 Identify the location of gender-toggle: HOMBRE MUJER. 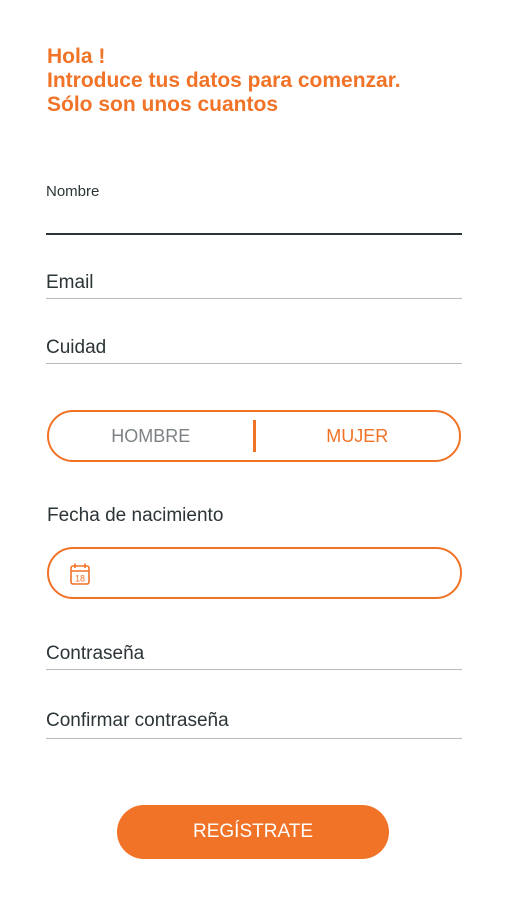
(254, 436).